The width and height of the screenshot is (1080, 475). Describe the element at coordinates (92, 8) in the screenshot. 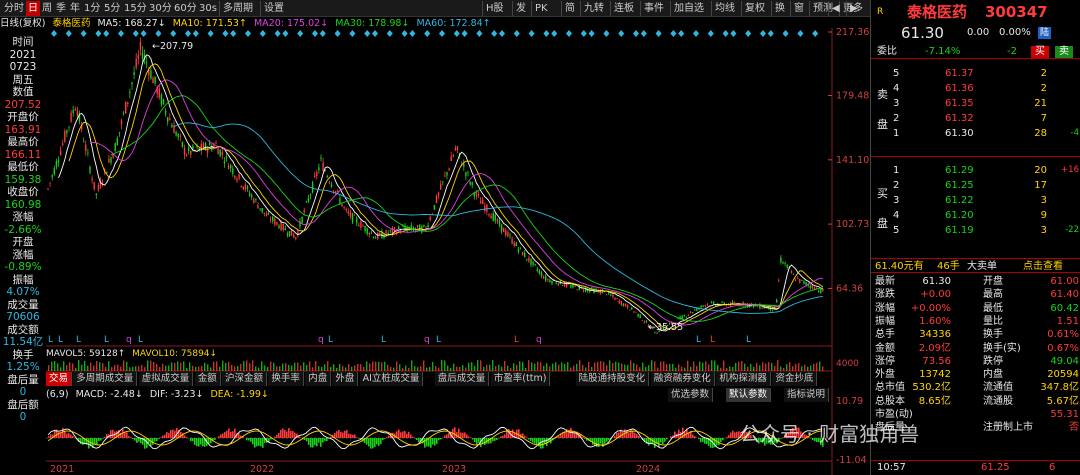

I see `period-5: 1分` at that location.